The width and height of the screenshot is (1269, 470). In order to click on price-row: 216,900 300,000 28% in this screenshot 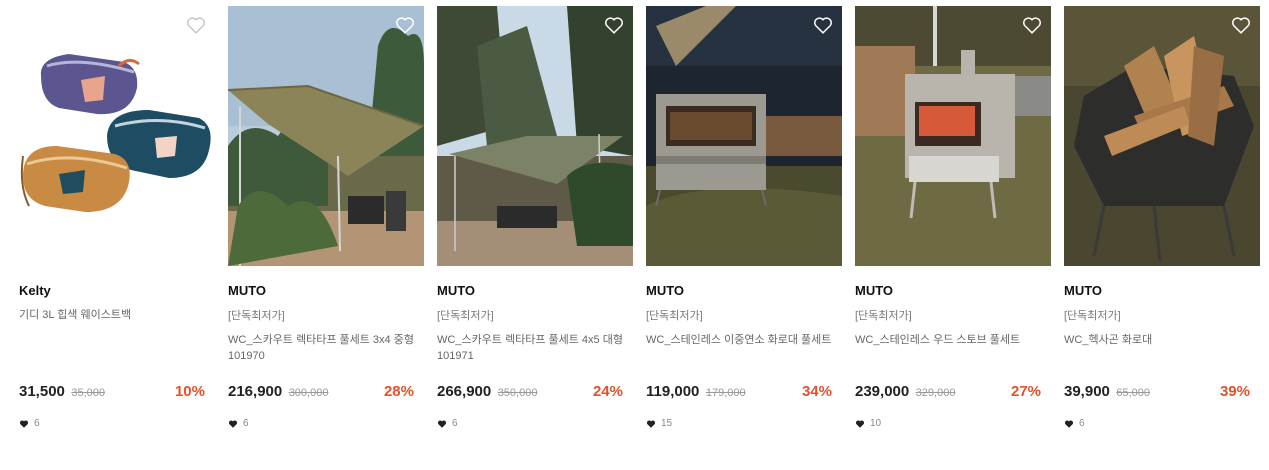, I will do `click(321, 393)`.